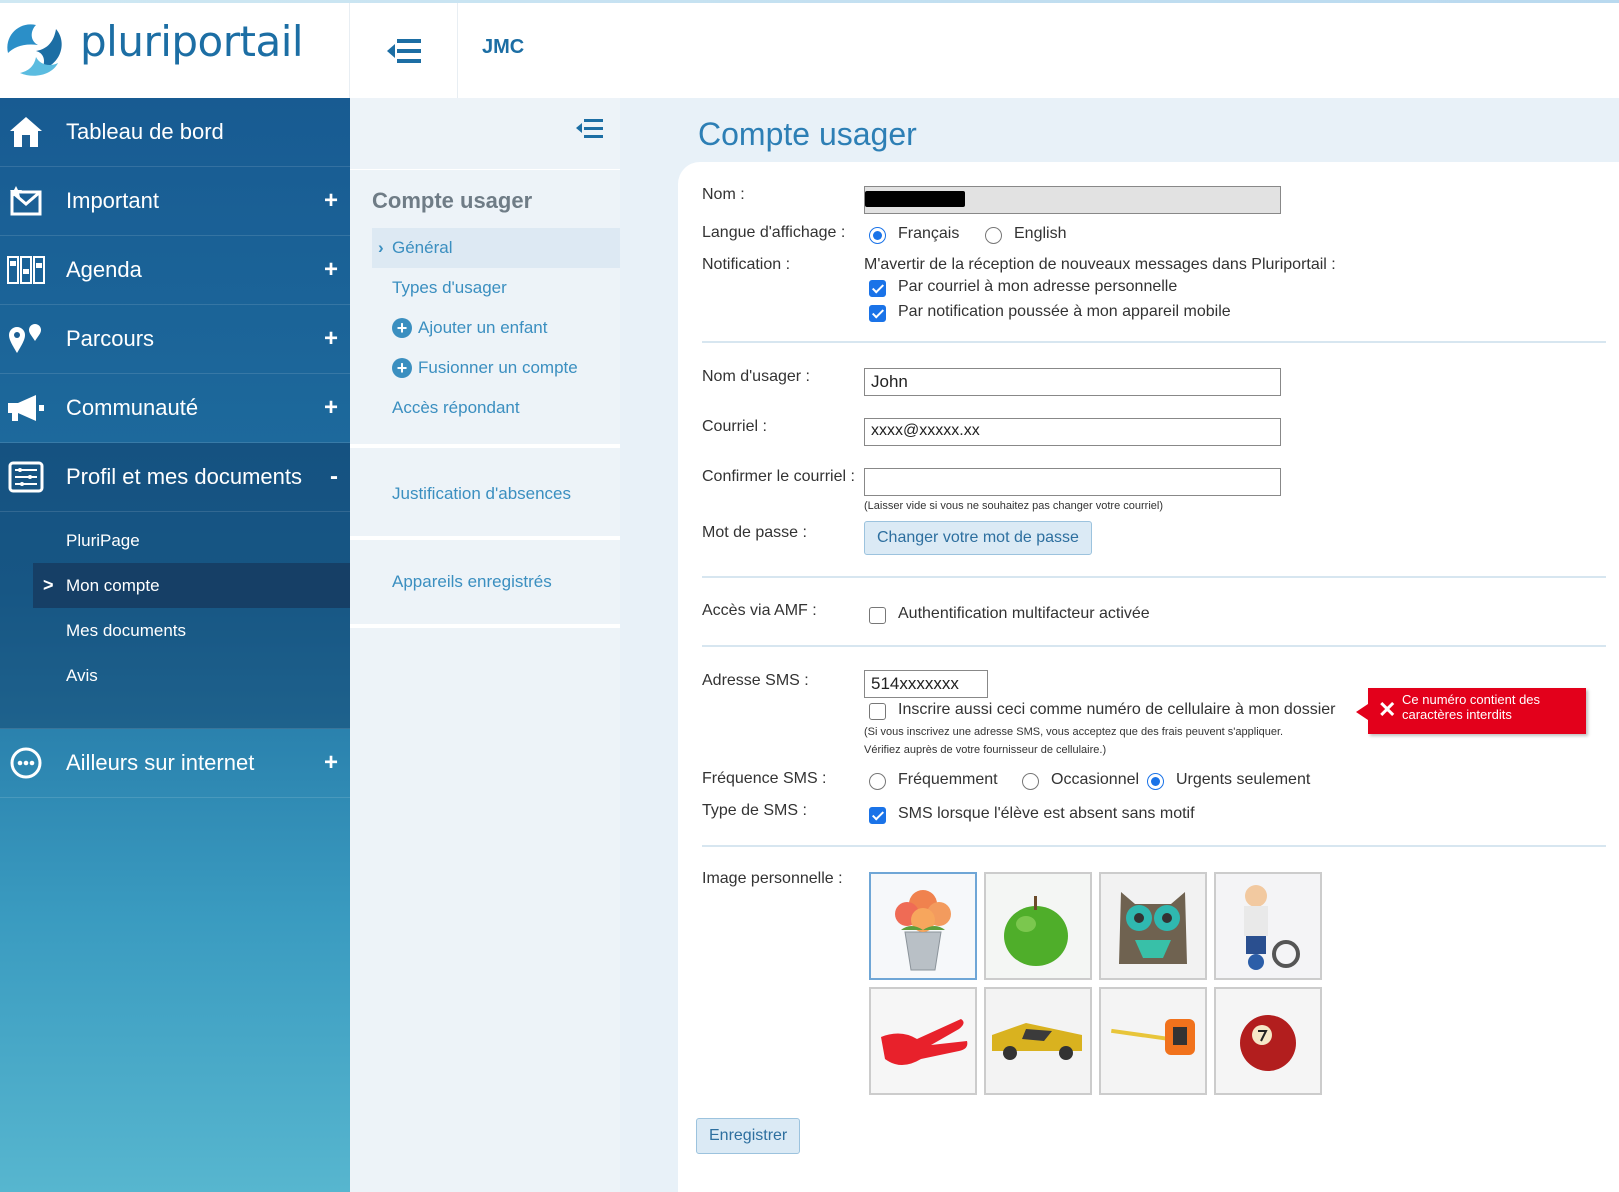  I want to click on brand-name: pluriportail, so click(192, 41).